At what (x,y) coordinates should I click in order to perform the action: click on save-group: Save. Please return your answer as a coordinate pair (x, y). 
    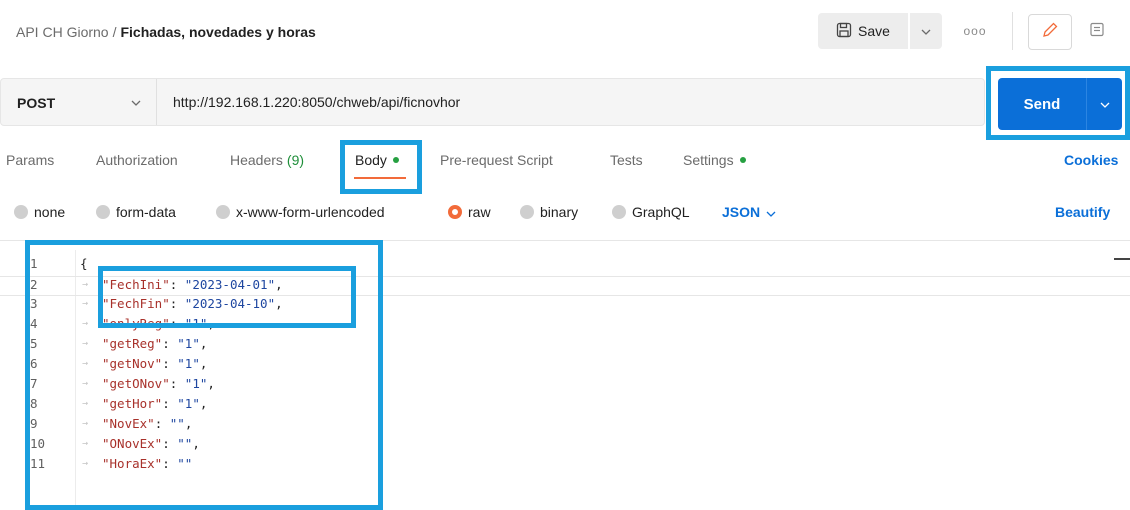
    Looking at the image, I should click on (880, 31).